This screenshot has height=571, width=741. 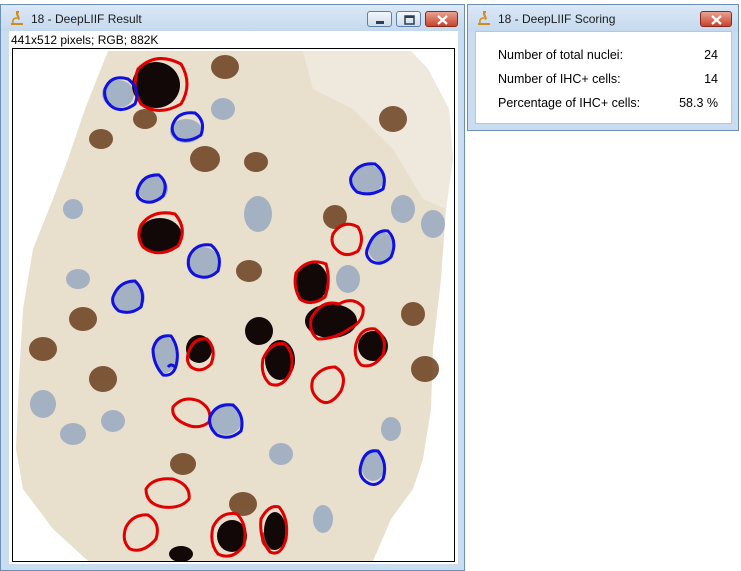 I want to click on maximize-icon, so click(x=409, y=20).